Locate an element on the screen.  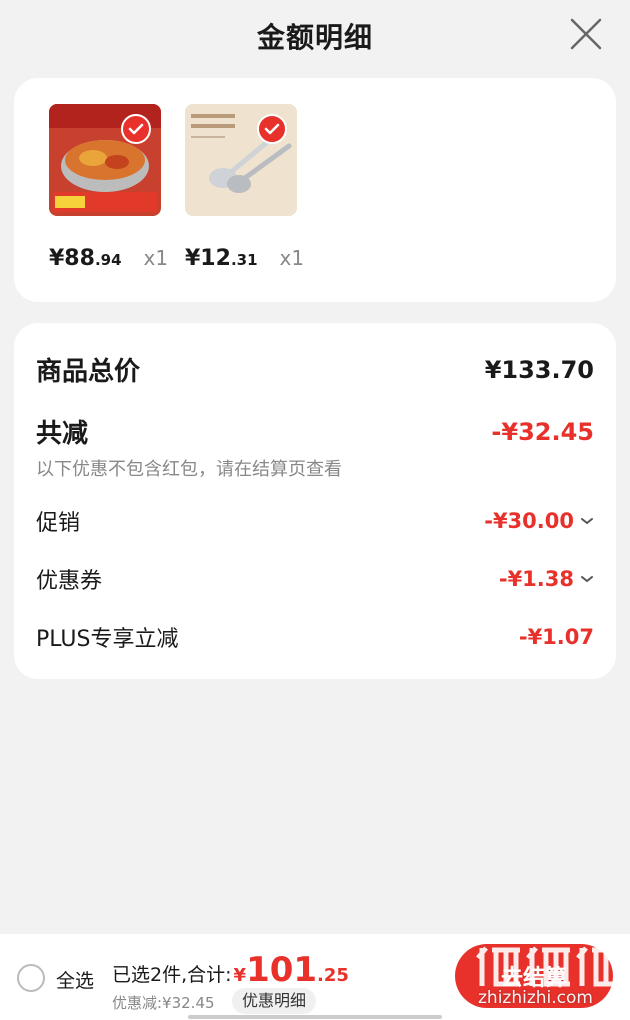
discount-detail-button: 优惠明细 is located at coordinates (274, 1001).